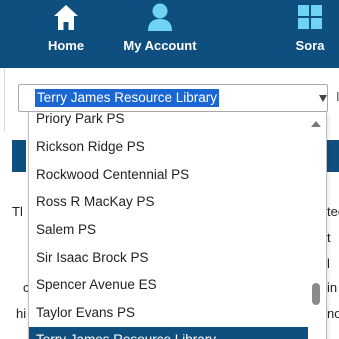 This screenshot has height=339, width=339. Describe the element at coordinates (17, 211) in the screenshot. I see `bg-text-left-1: Tl` at that location.